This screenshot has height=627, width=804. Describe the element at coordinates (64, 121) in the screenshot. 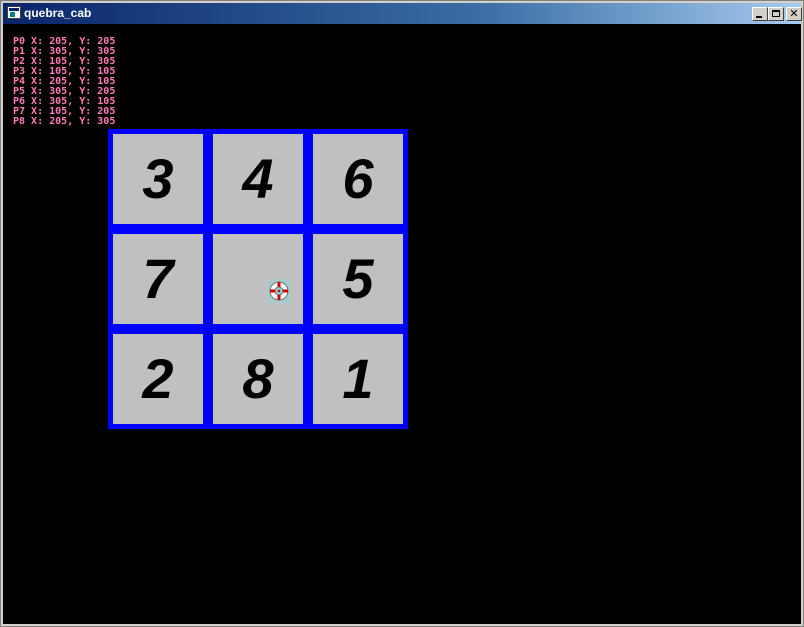

I see `debug-line-p8: P8 X: 205, Y: 305` at that location.